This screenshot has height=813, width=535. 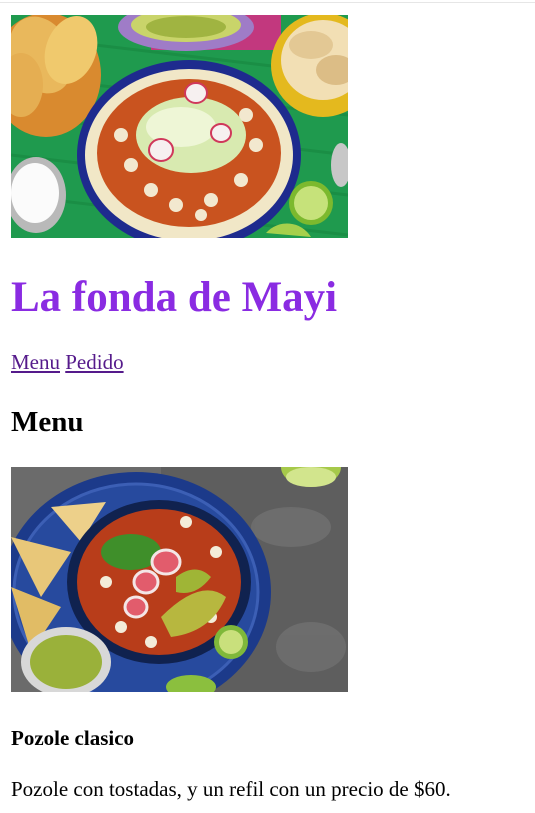 I want to click on top-divider, so click(x=267, y=2).